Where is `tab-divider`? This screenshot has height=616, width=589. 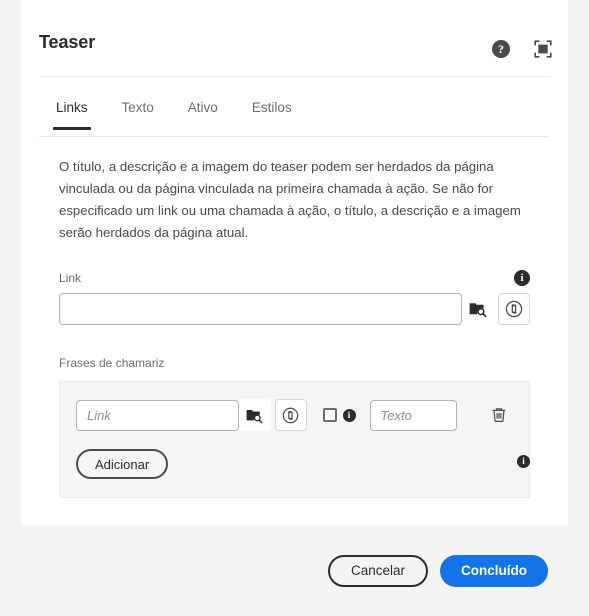
tab-divider is located at coordinates (294, 136).